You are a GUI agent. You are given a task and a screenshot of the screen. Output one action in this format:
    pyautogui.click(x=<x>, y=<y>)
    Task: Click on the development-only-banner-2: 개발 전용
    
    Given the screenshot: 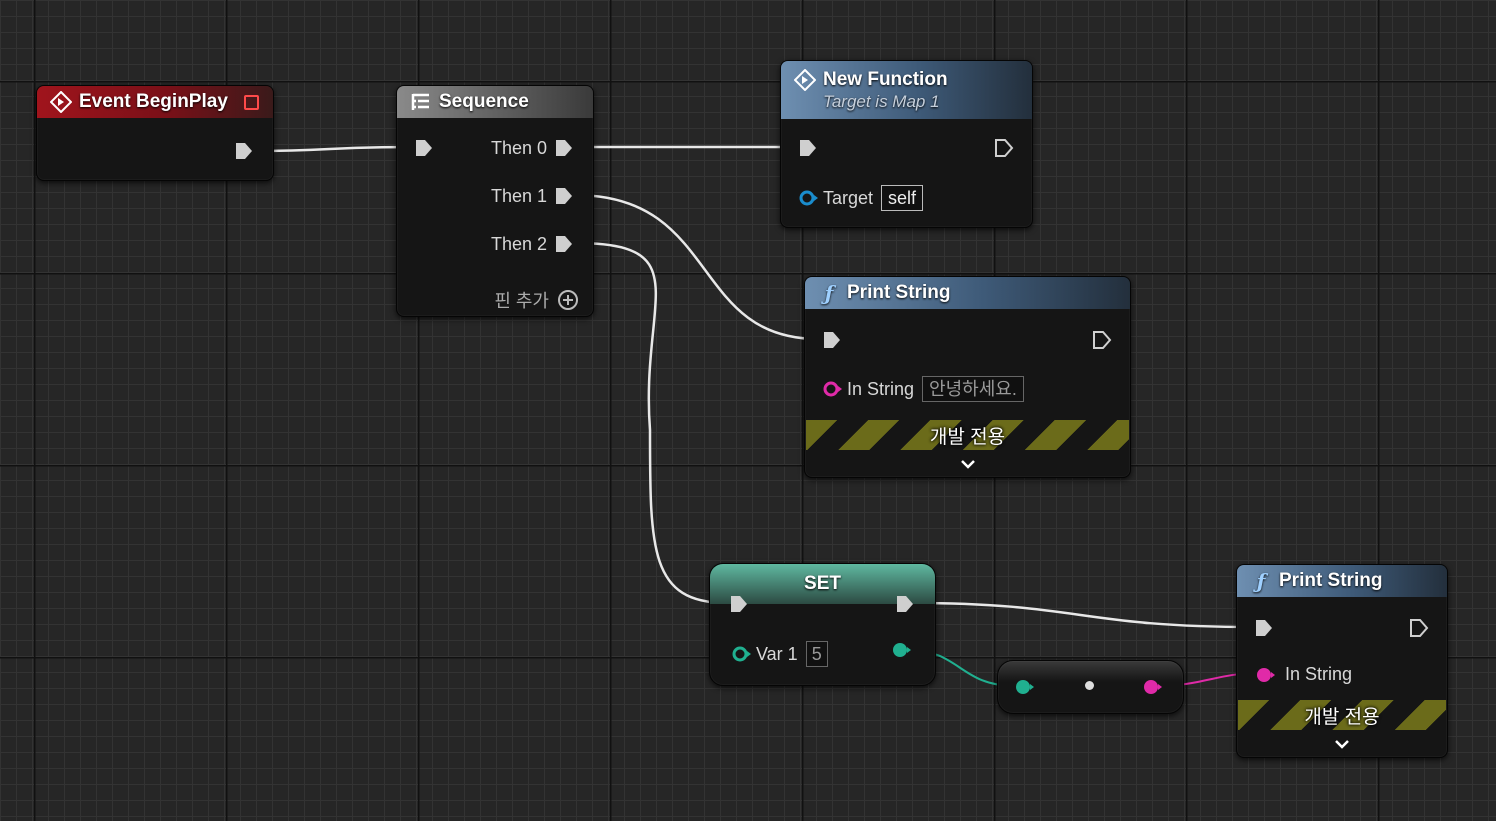 What is the action you would take?
    pyautogui.click(x=1342, y=715)
    